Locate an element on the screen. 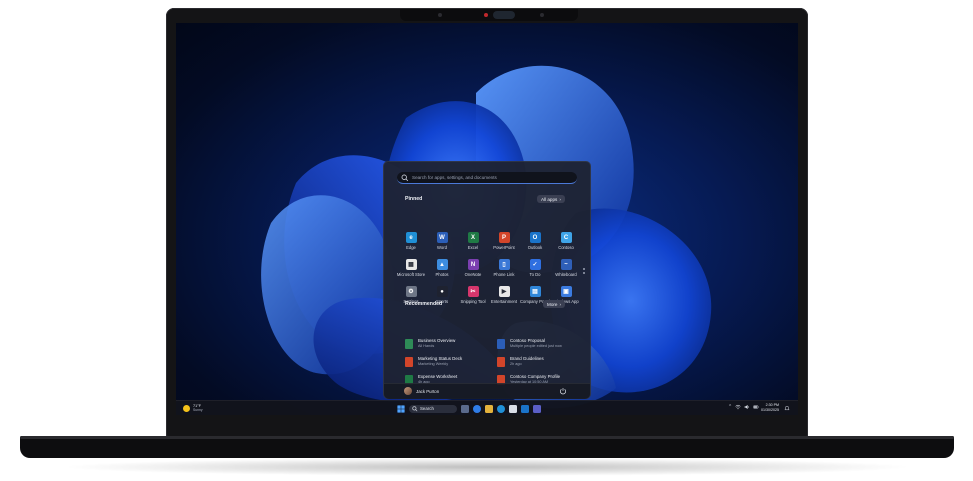 The image size is (973, 481). snipping-tool-icon: ✂ is located at coordinates (473, 291).